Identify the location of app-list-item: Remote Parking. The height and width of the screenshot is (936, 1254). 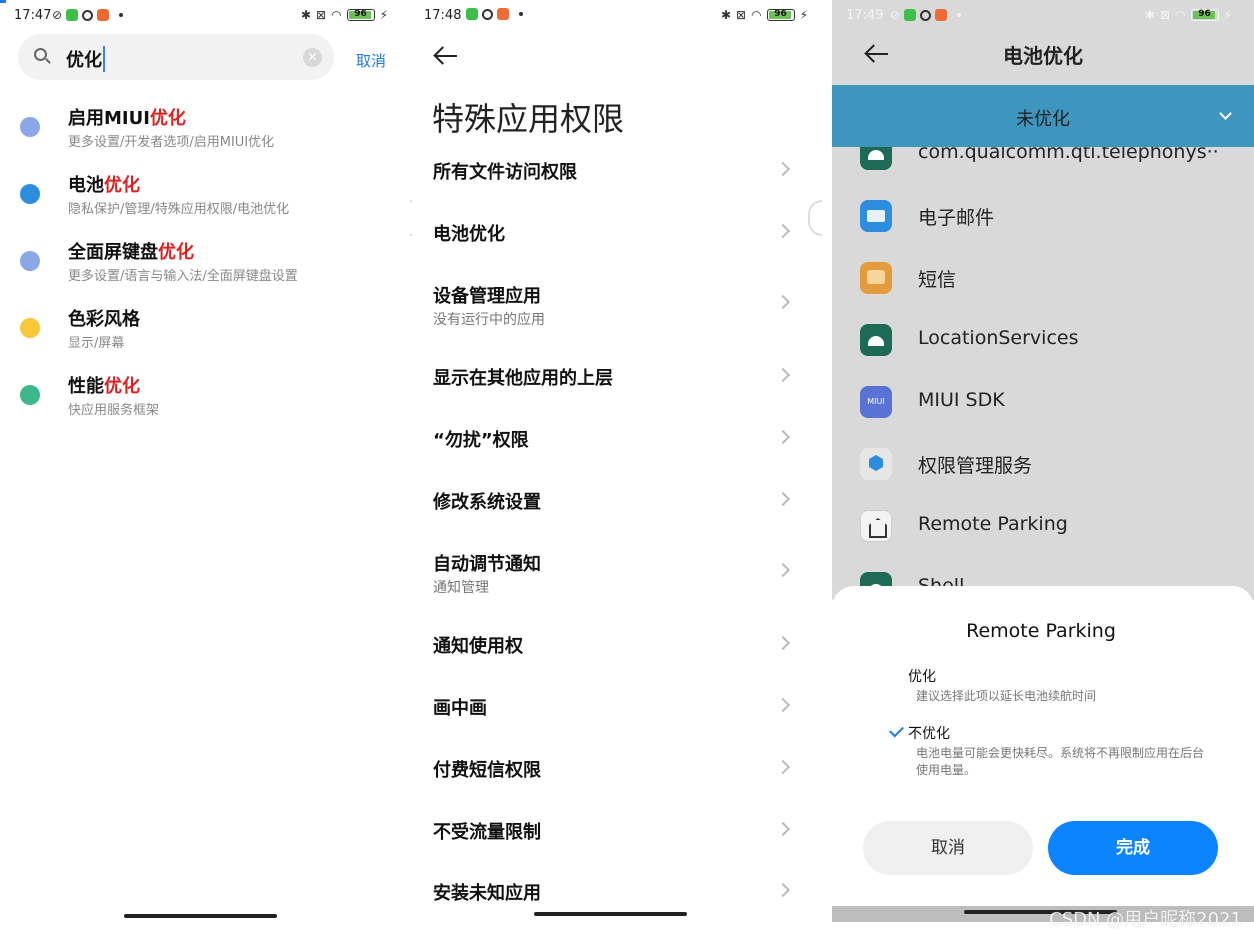
(1043, 526).